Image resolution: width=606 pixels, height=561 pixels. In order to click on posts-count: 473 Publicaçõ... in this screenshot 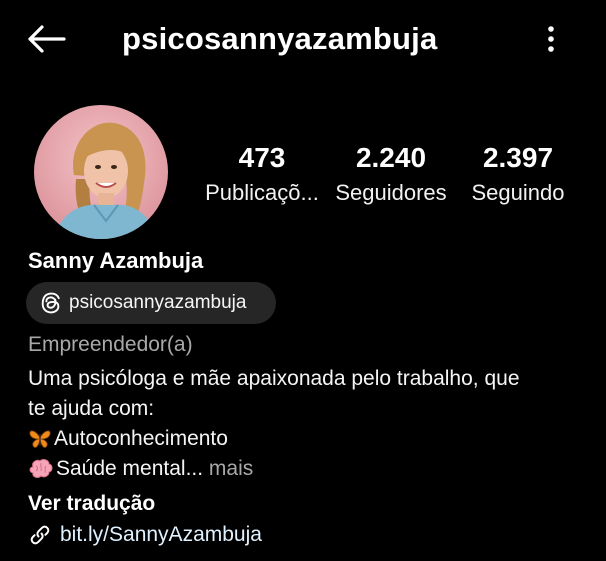, I will do `click(262, 174)`.